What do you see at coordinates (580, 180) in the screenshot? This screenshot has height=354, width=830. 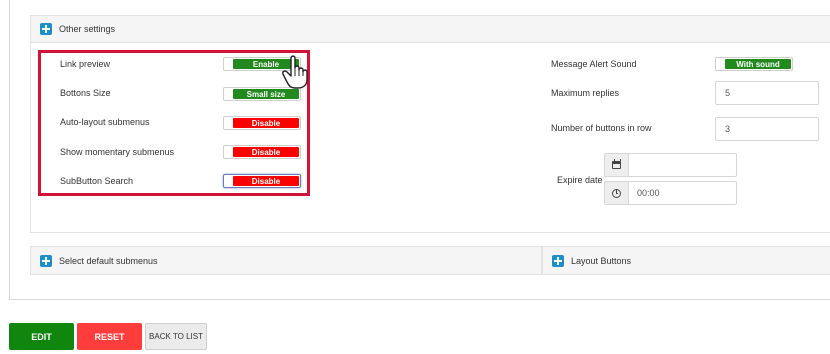 I see `expire-date-label: Expire date` at bounding box center [580, 180].